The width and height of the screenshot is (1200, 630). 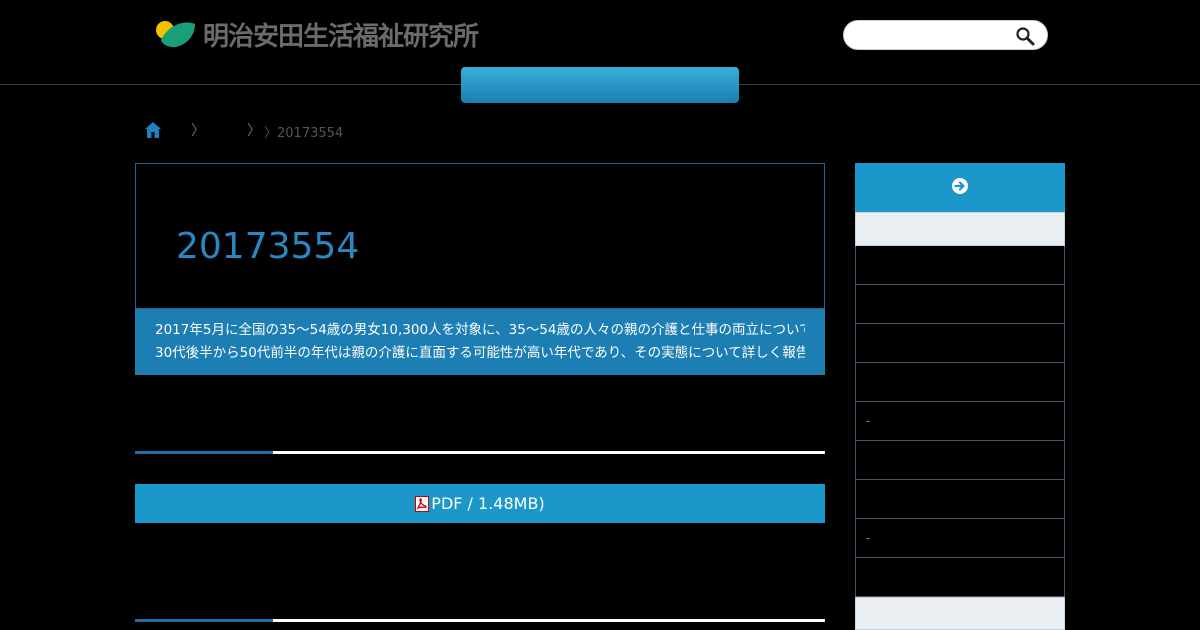 I want to click on leaf-logo-icon, so click(x=176, y=34).